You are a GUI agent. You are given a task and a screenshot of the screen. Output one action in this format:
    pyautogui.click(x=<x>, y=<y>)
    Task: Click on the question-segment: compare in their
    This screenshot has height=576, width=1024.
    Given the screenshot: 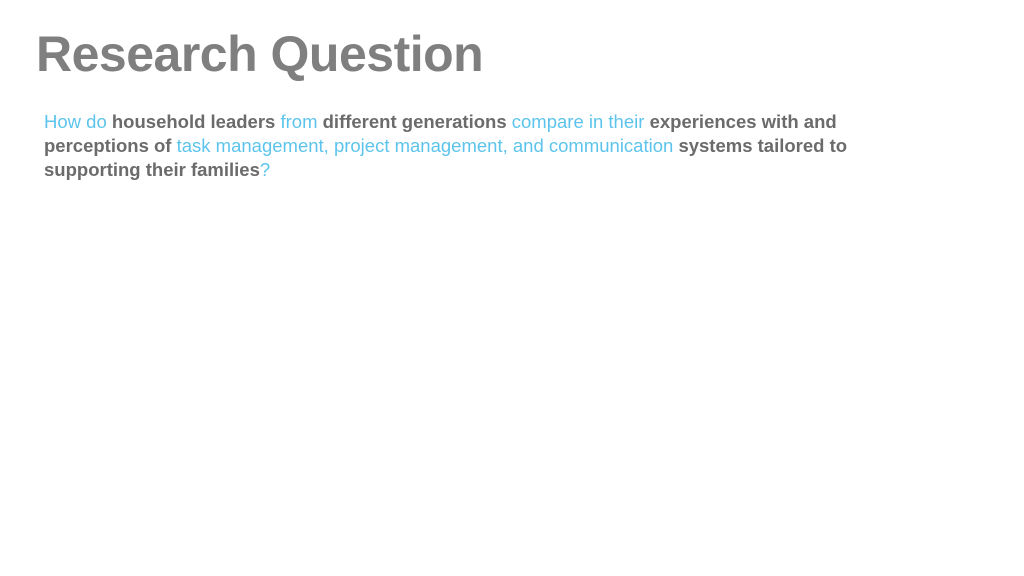 What is the action you would take?
    pyautogui.click(x=580, y=121)
    